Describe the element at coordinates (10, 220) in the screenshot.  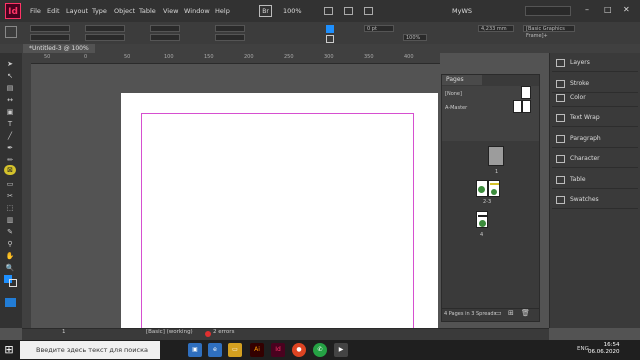
I see `gradient-tool-icon: ▥` at that location.